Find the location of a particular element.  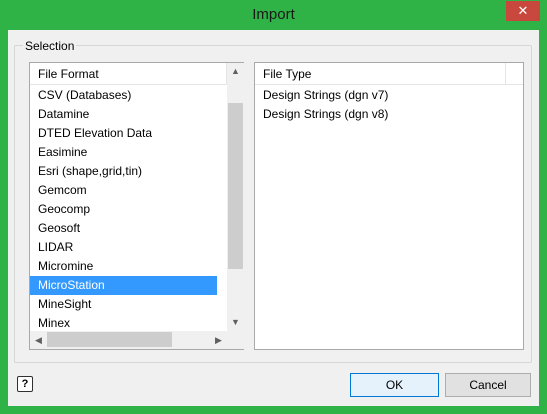

file-type-header: File Type is located at coordinates (389, 74).